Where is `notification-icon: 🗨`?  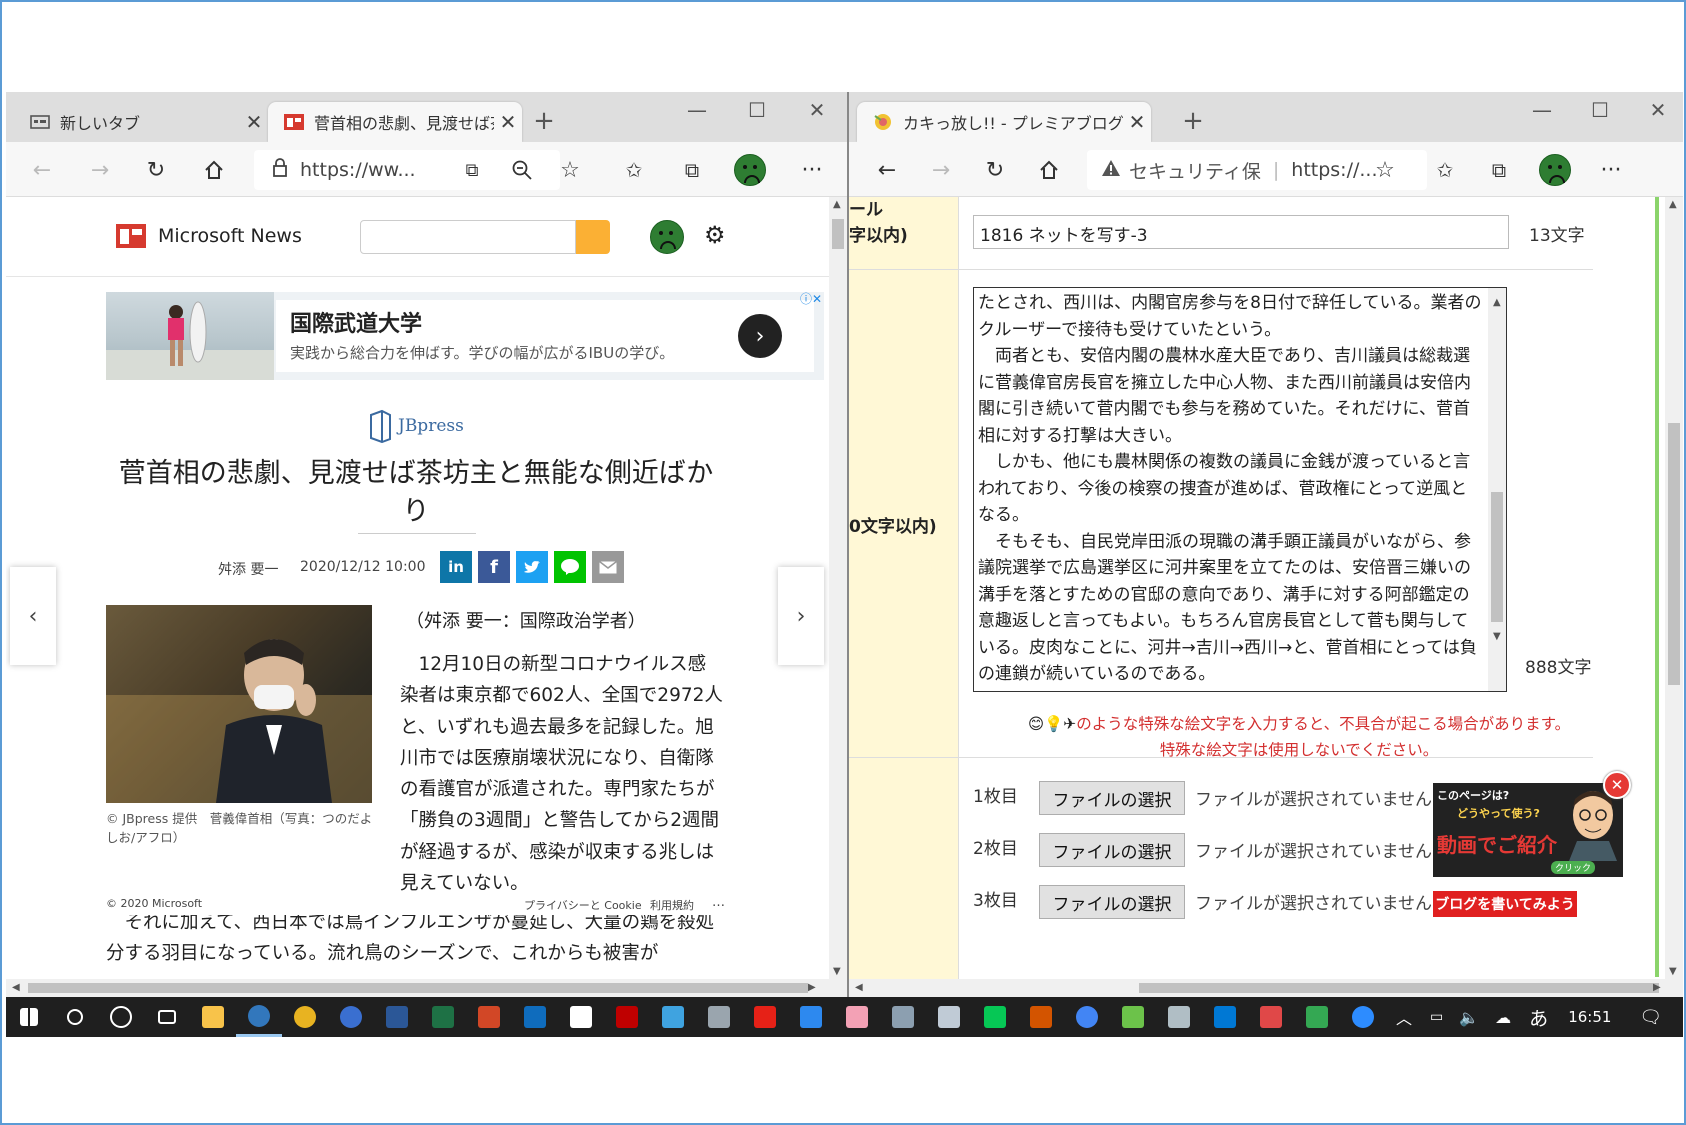
notification-icon: 🗨 is located at coordinates (1650, 1017).